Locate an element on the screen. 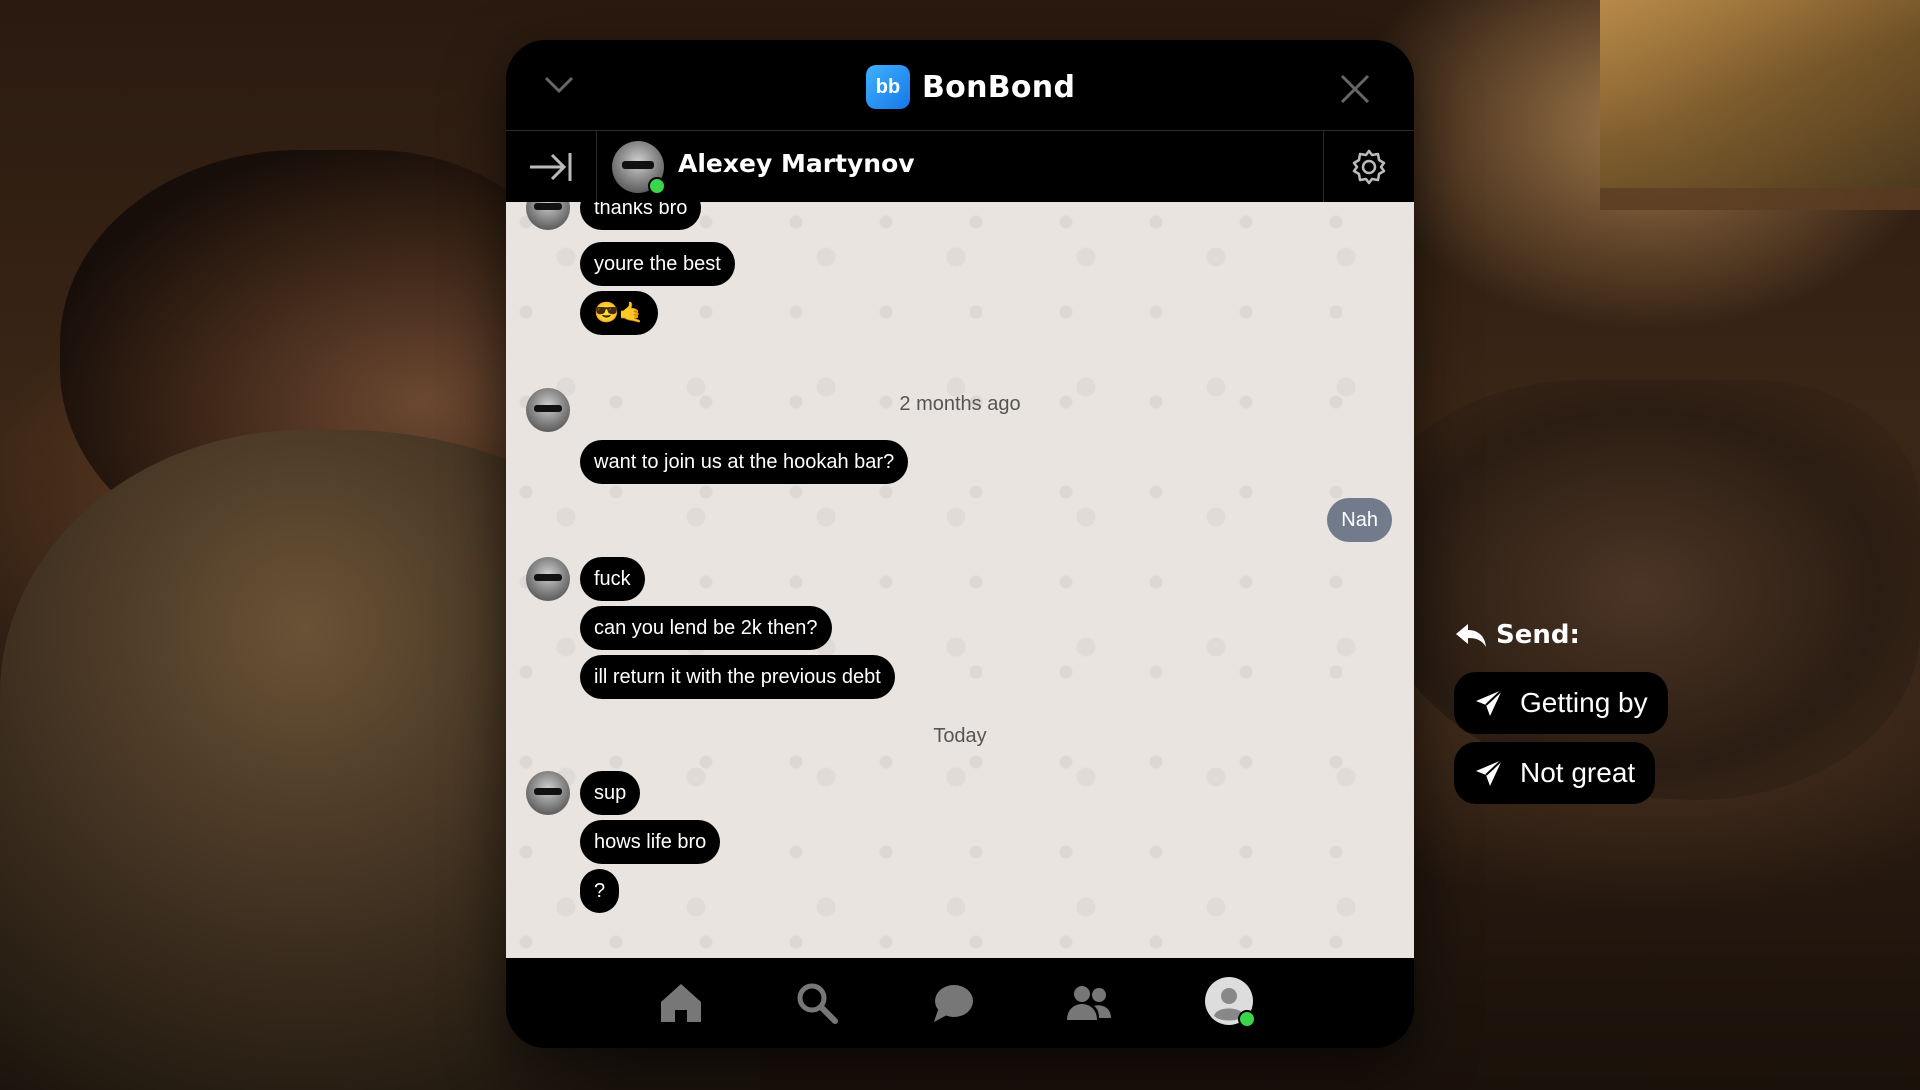 Image resolution: width=1920 pixels, height=1090 pixels. contact-avatar is located at coordinates (639, 168).